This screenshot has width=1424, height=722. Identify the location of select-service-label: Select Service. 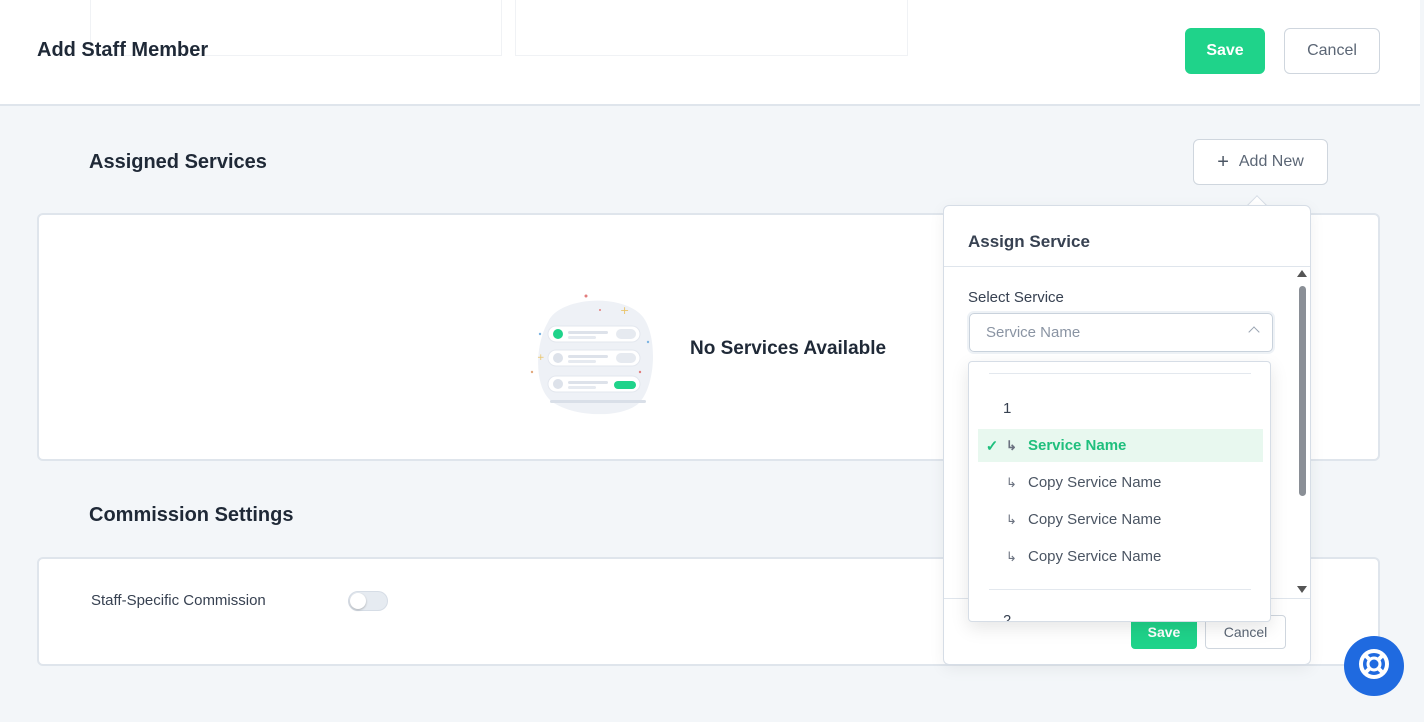
(1016, 297).